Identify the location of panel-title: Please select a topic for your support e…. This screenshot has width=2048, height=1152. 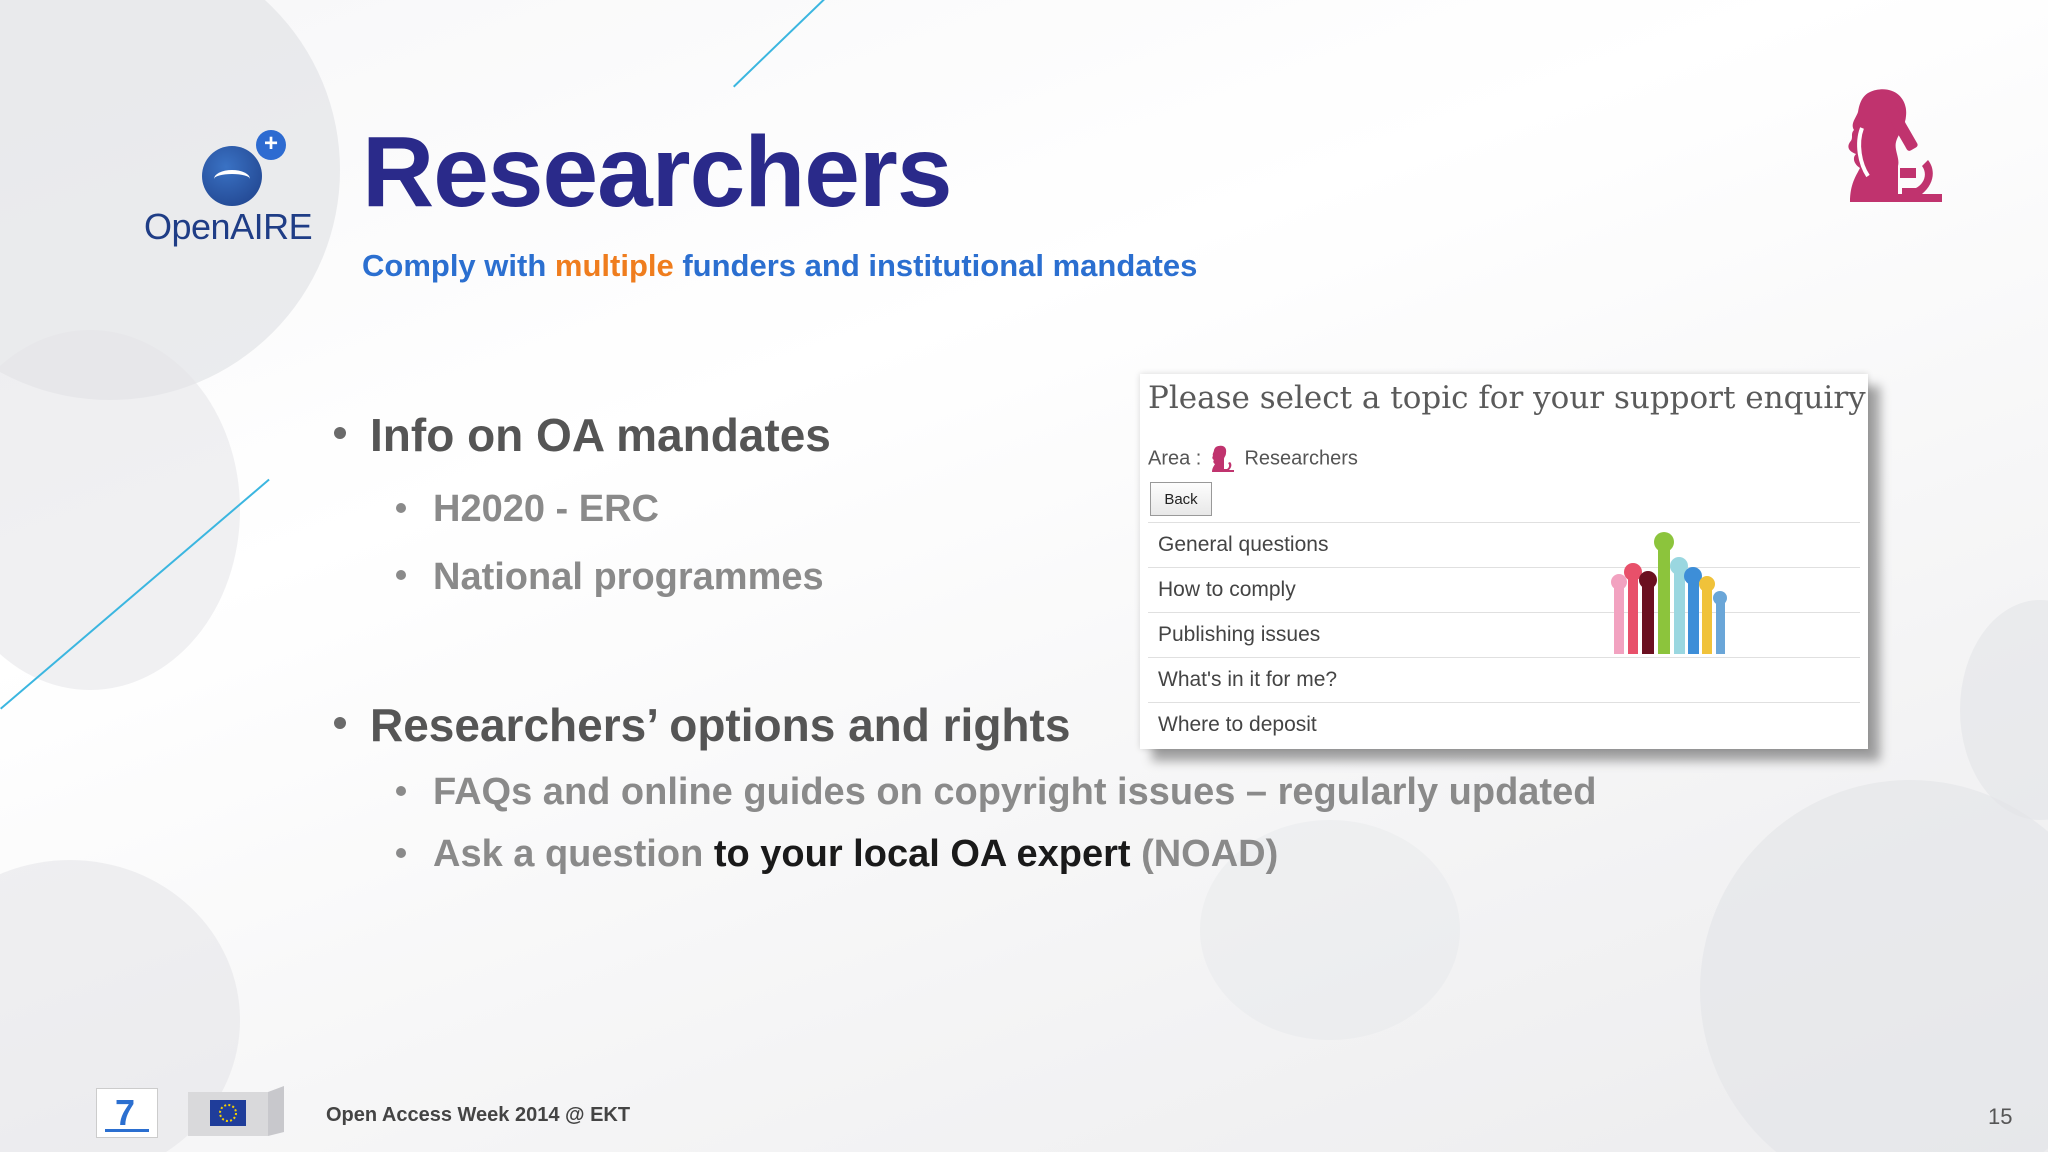
(1507, 398).